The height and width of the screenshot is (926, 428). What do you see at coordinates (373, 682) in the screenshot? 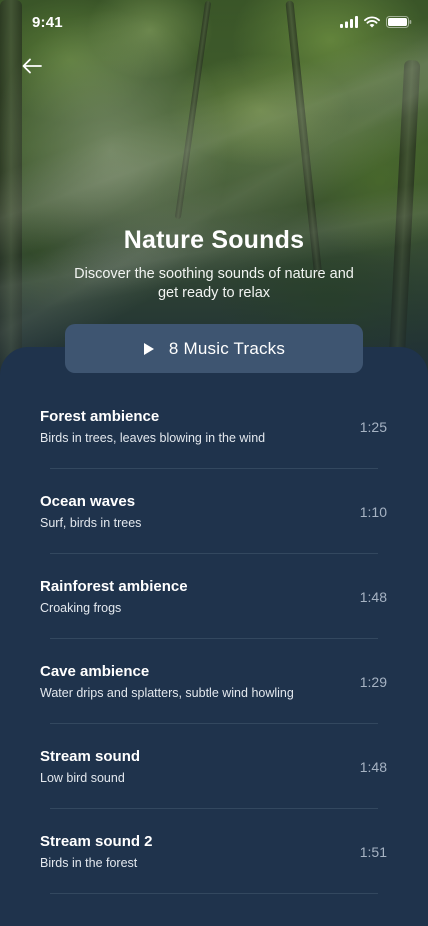
I see `track-duration: 1:29` at bounding box center [373, 682].